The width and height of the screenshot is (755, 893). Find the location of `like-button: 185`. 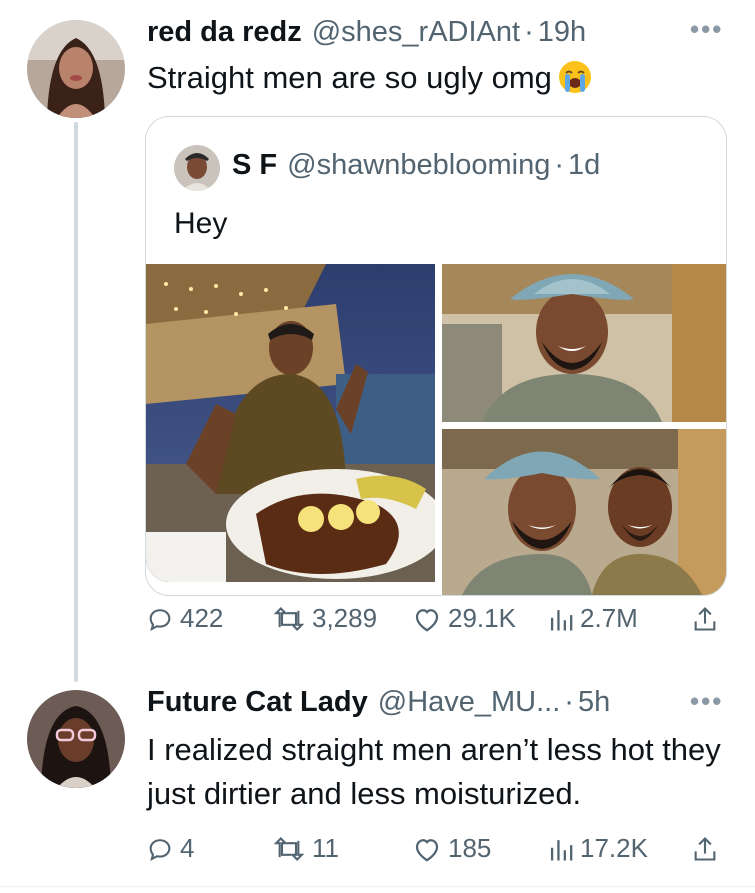

like-button: 185 is located at coordinates (451, 848).